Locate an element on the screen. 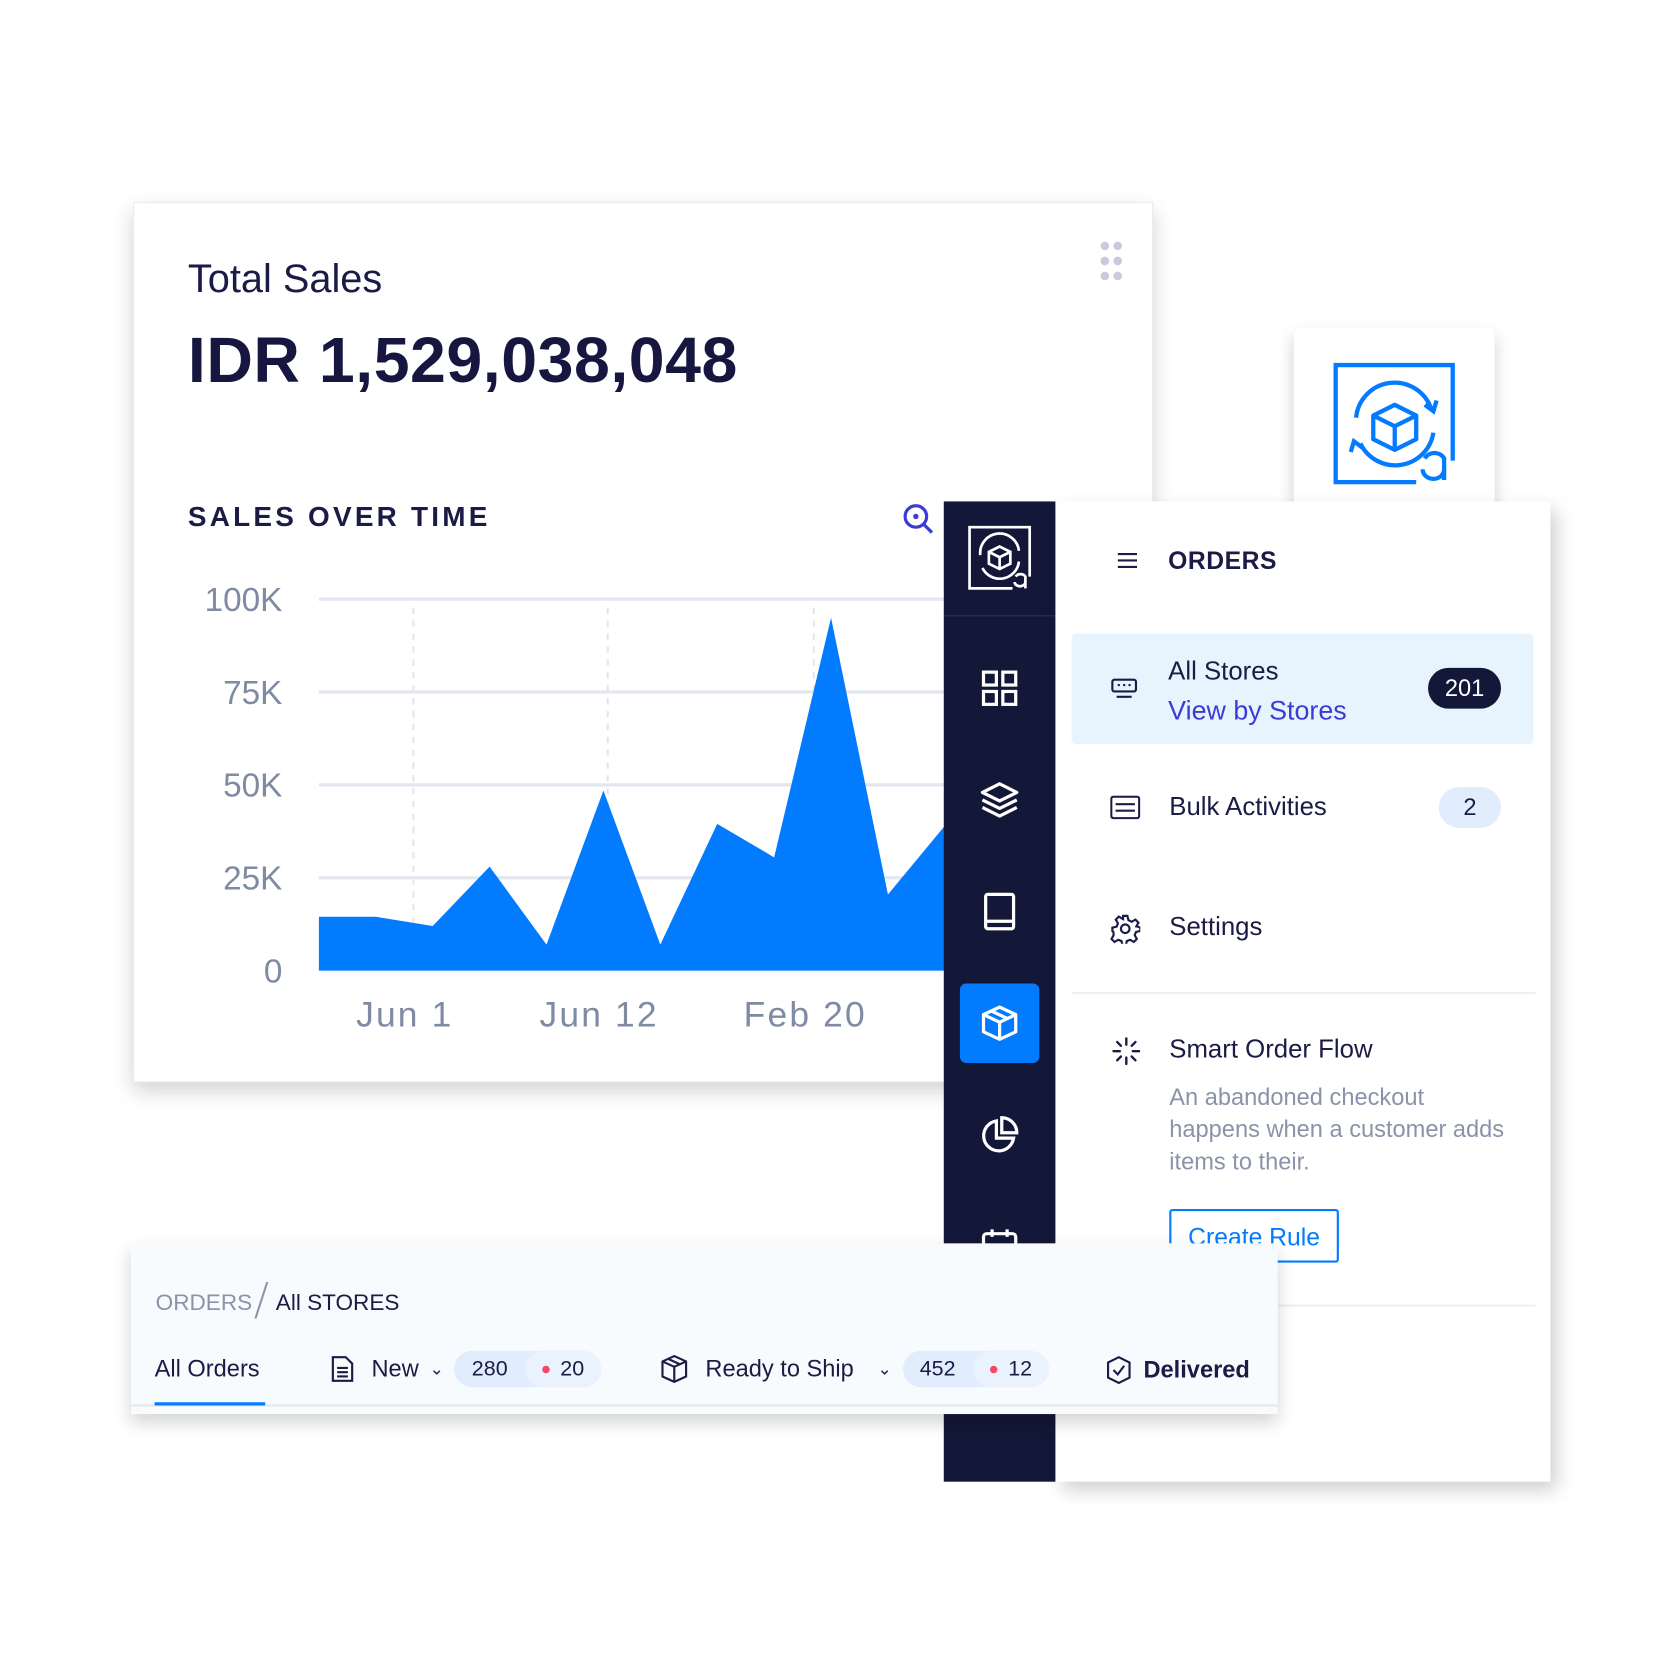 The height and width of the screenshot is (1675, 1675). rail-item-orders is located at coordinates (999, 1023).